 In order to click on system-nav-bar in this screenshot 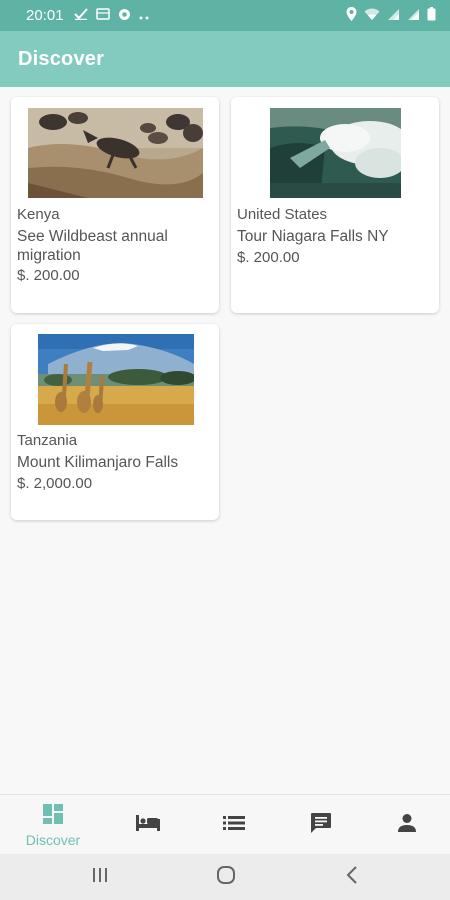, I will do `click(225, 877)`.